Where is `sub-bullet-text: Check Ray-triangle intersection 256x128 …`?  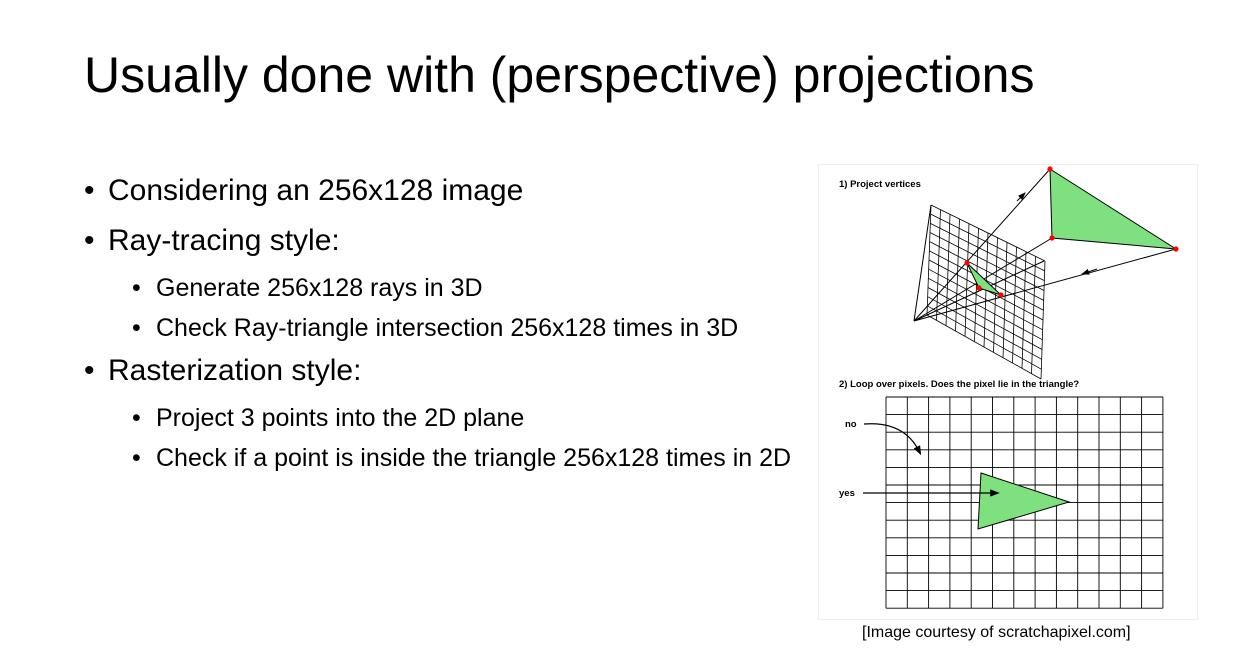
sub-bullet-text: Check Ray-triangle intersection 256x128 … is located at coordinates (447, 328).